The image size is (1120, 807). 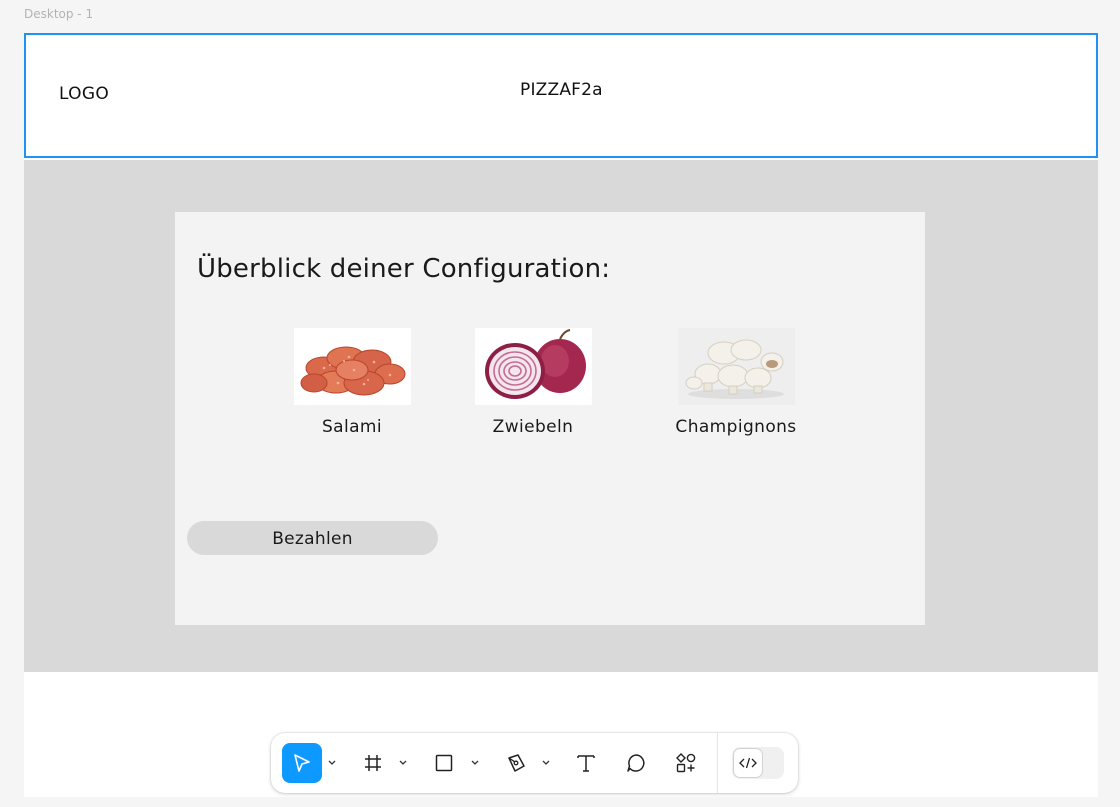 What do you see at coordinates (352, 427) in the screenshot?
I see `topping-label: Salami` at bounding box center [352, 427].